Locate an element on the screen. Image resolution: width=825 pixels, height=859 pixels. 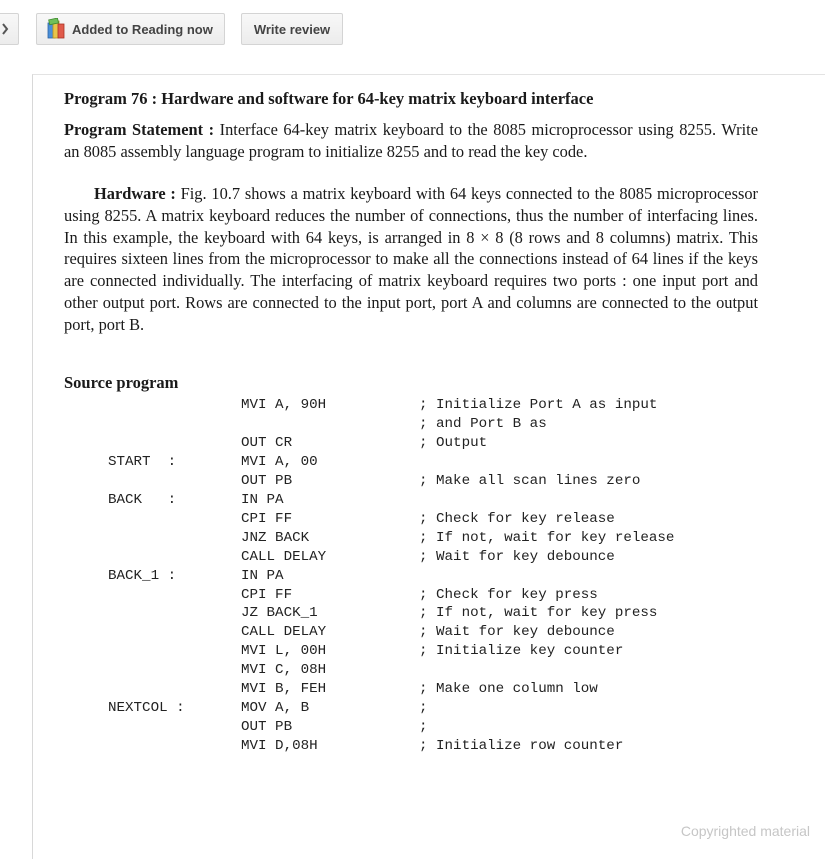
code-comment: ; Make all scan lines zero is located at coordinates (530, 480).